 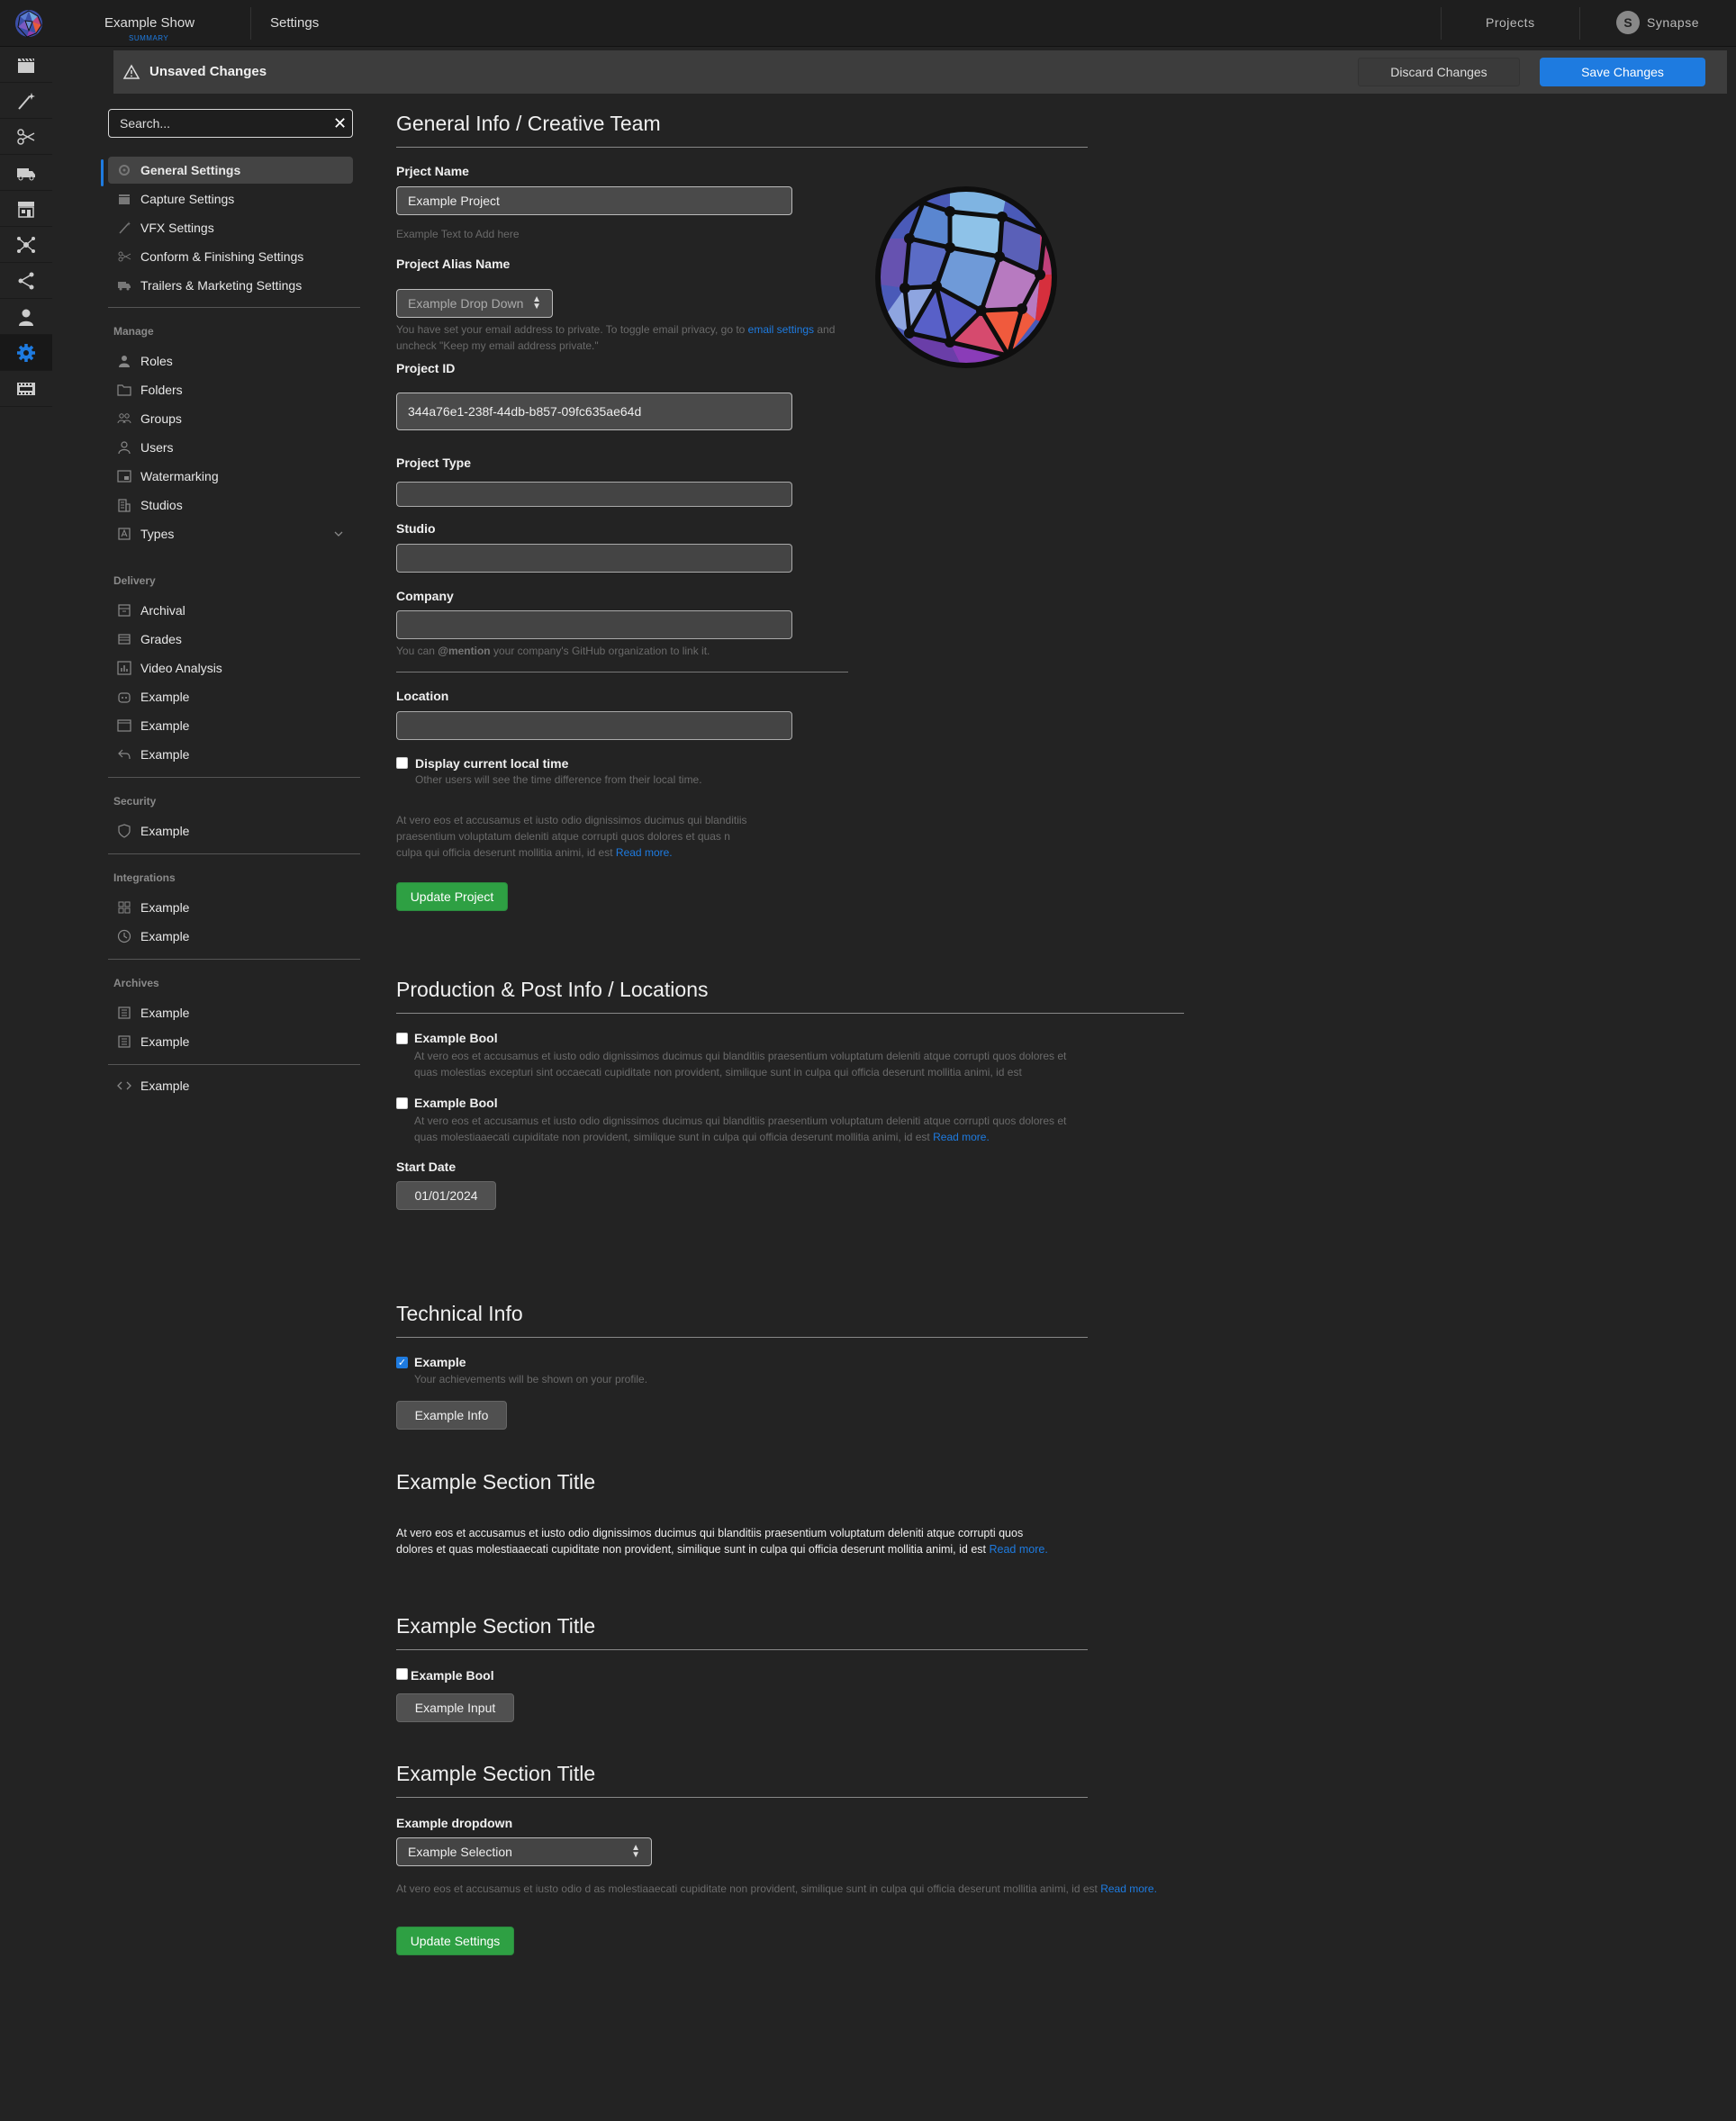 What do you see at coordinates (1622, 72) in the screenshot?
I see `save-changes-button: Save Changes` at bounding box center [1622, 72].